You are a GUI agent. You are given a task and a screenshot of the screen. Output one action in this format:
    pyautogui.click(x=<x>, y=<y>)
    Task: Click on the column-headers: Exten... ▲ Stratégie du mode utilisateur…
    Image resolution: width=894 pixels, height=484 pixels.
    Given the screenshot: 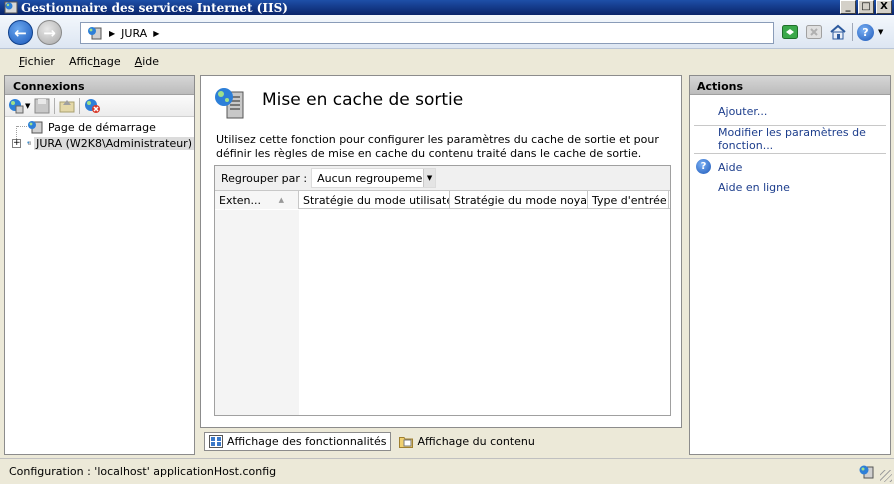 What is the action you would take?
    pyautogui.click(x=442, y=200)
    